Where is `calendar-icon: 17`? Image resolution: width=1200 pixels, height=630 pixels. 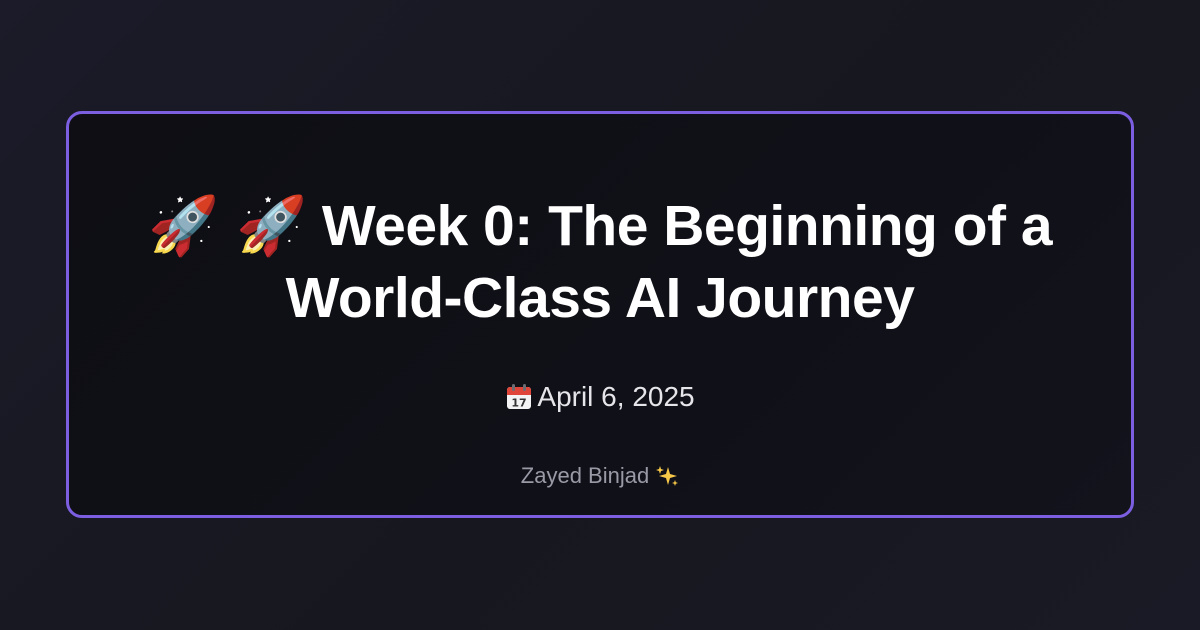 calendar-icon: 17 is located at coordinates (519, 397).